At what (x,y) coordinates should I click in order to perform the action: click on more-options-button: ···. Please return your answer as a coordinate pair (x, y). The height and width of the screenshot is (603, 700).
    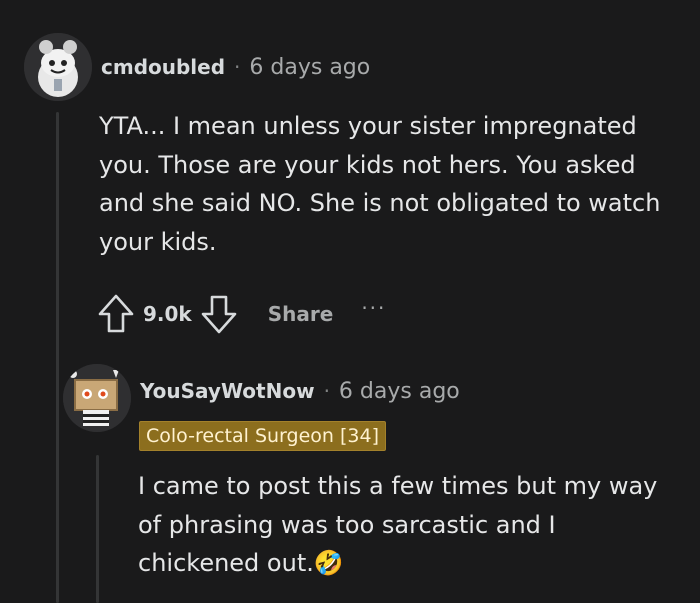
    Looking at the image, I should click on (373, 308).